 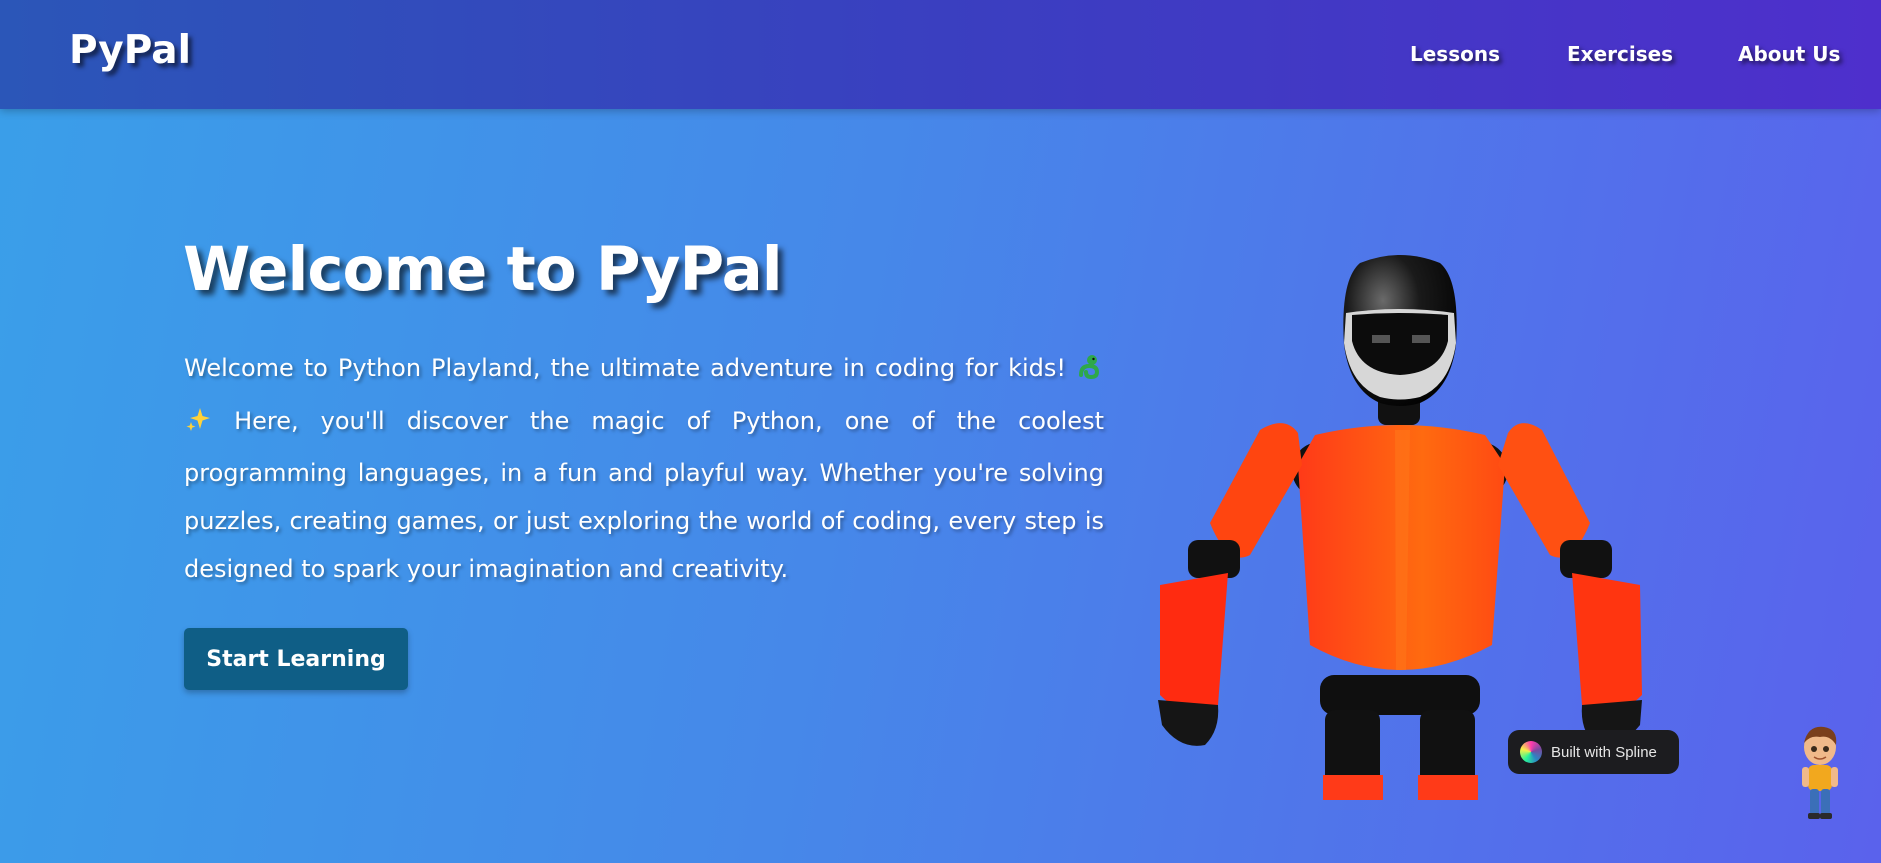 I want to click on sparkles-icon, so click(x=198, y=425).